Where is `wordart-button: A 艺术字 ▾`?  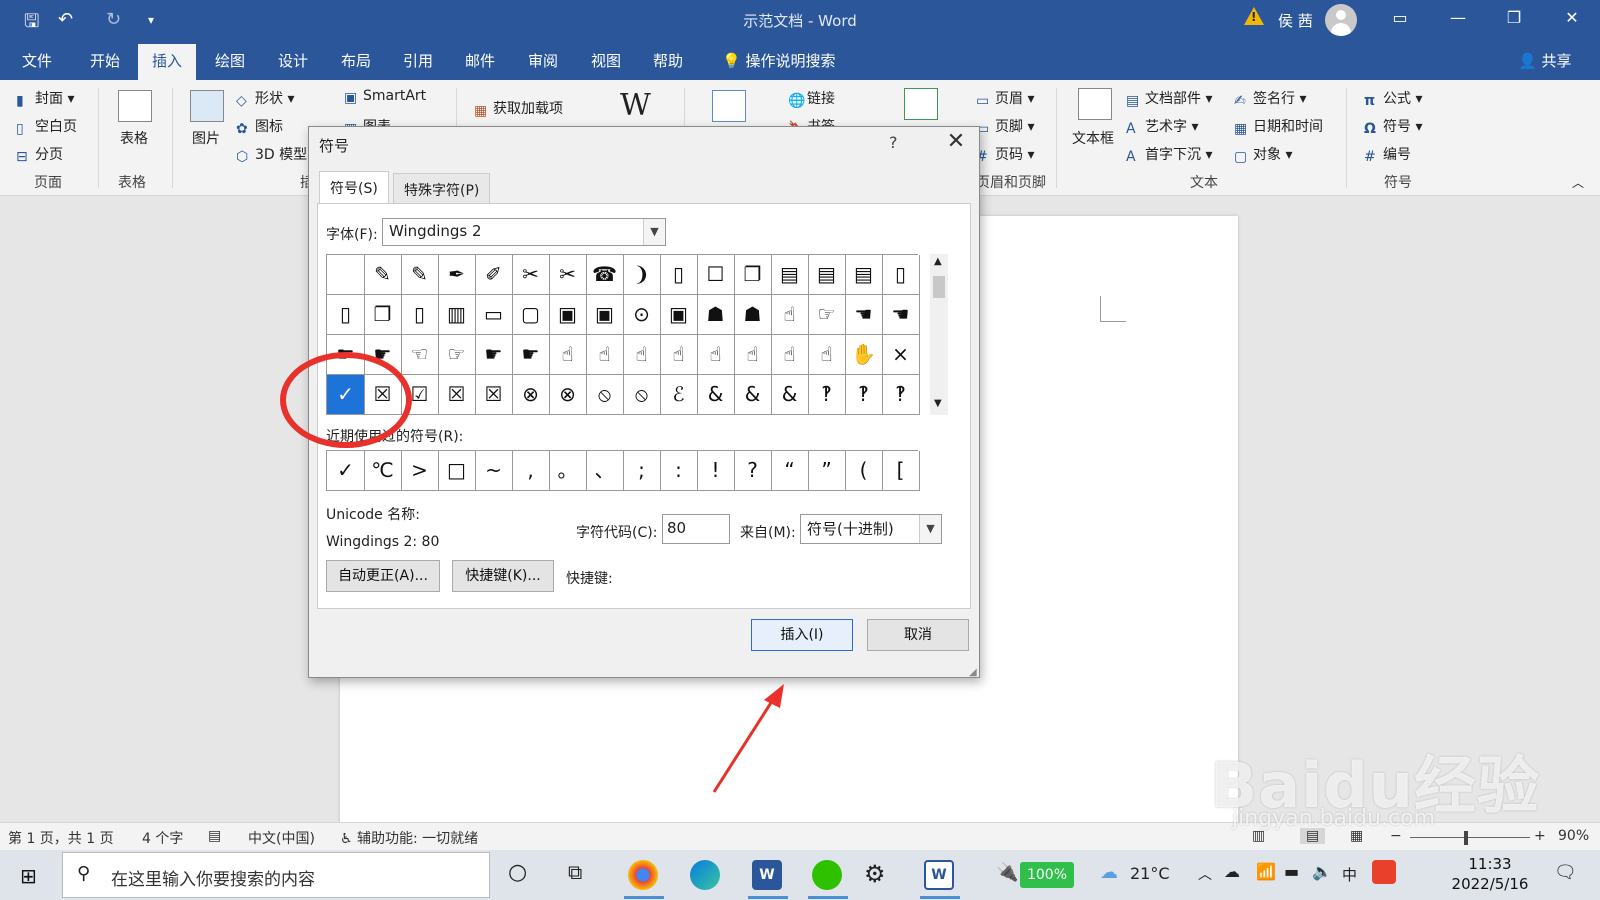 wordart-button: A 艺术字 ▾ is located at coordinates (1162, 126).